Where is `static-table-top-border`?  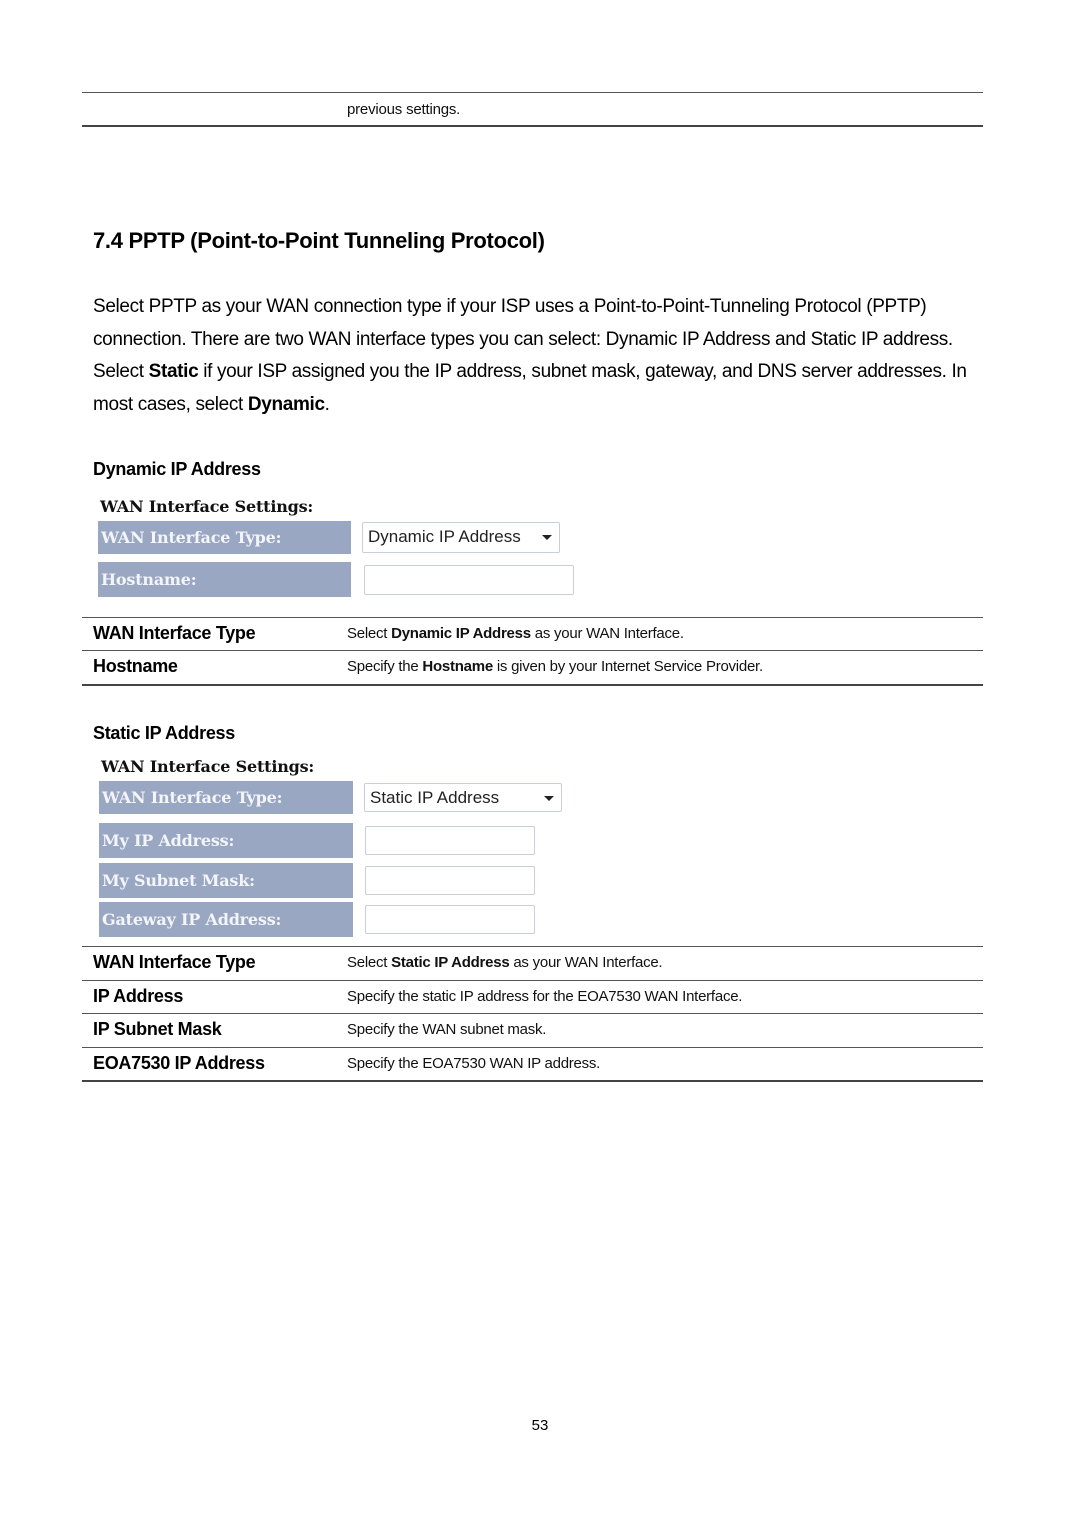 static-table-top-border is located at coordinates (532, 946).